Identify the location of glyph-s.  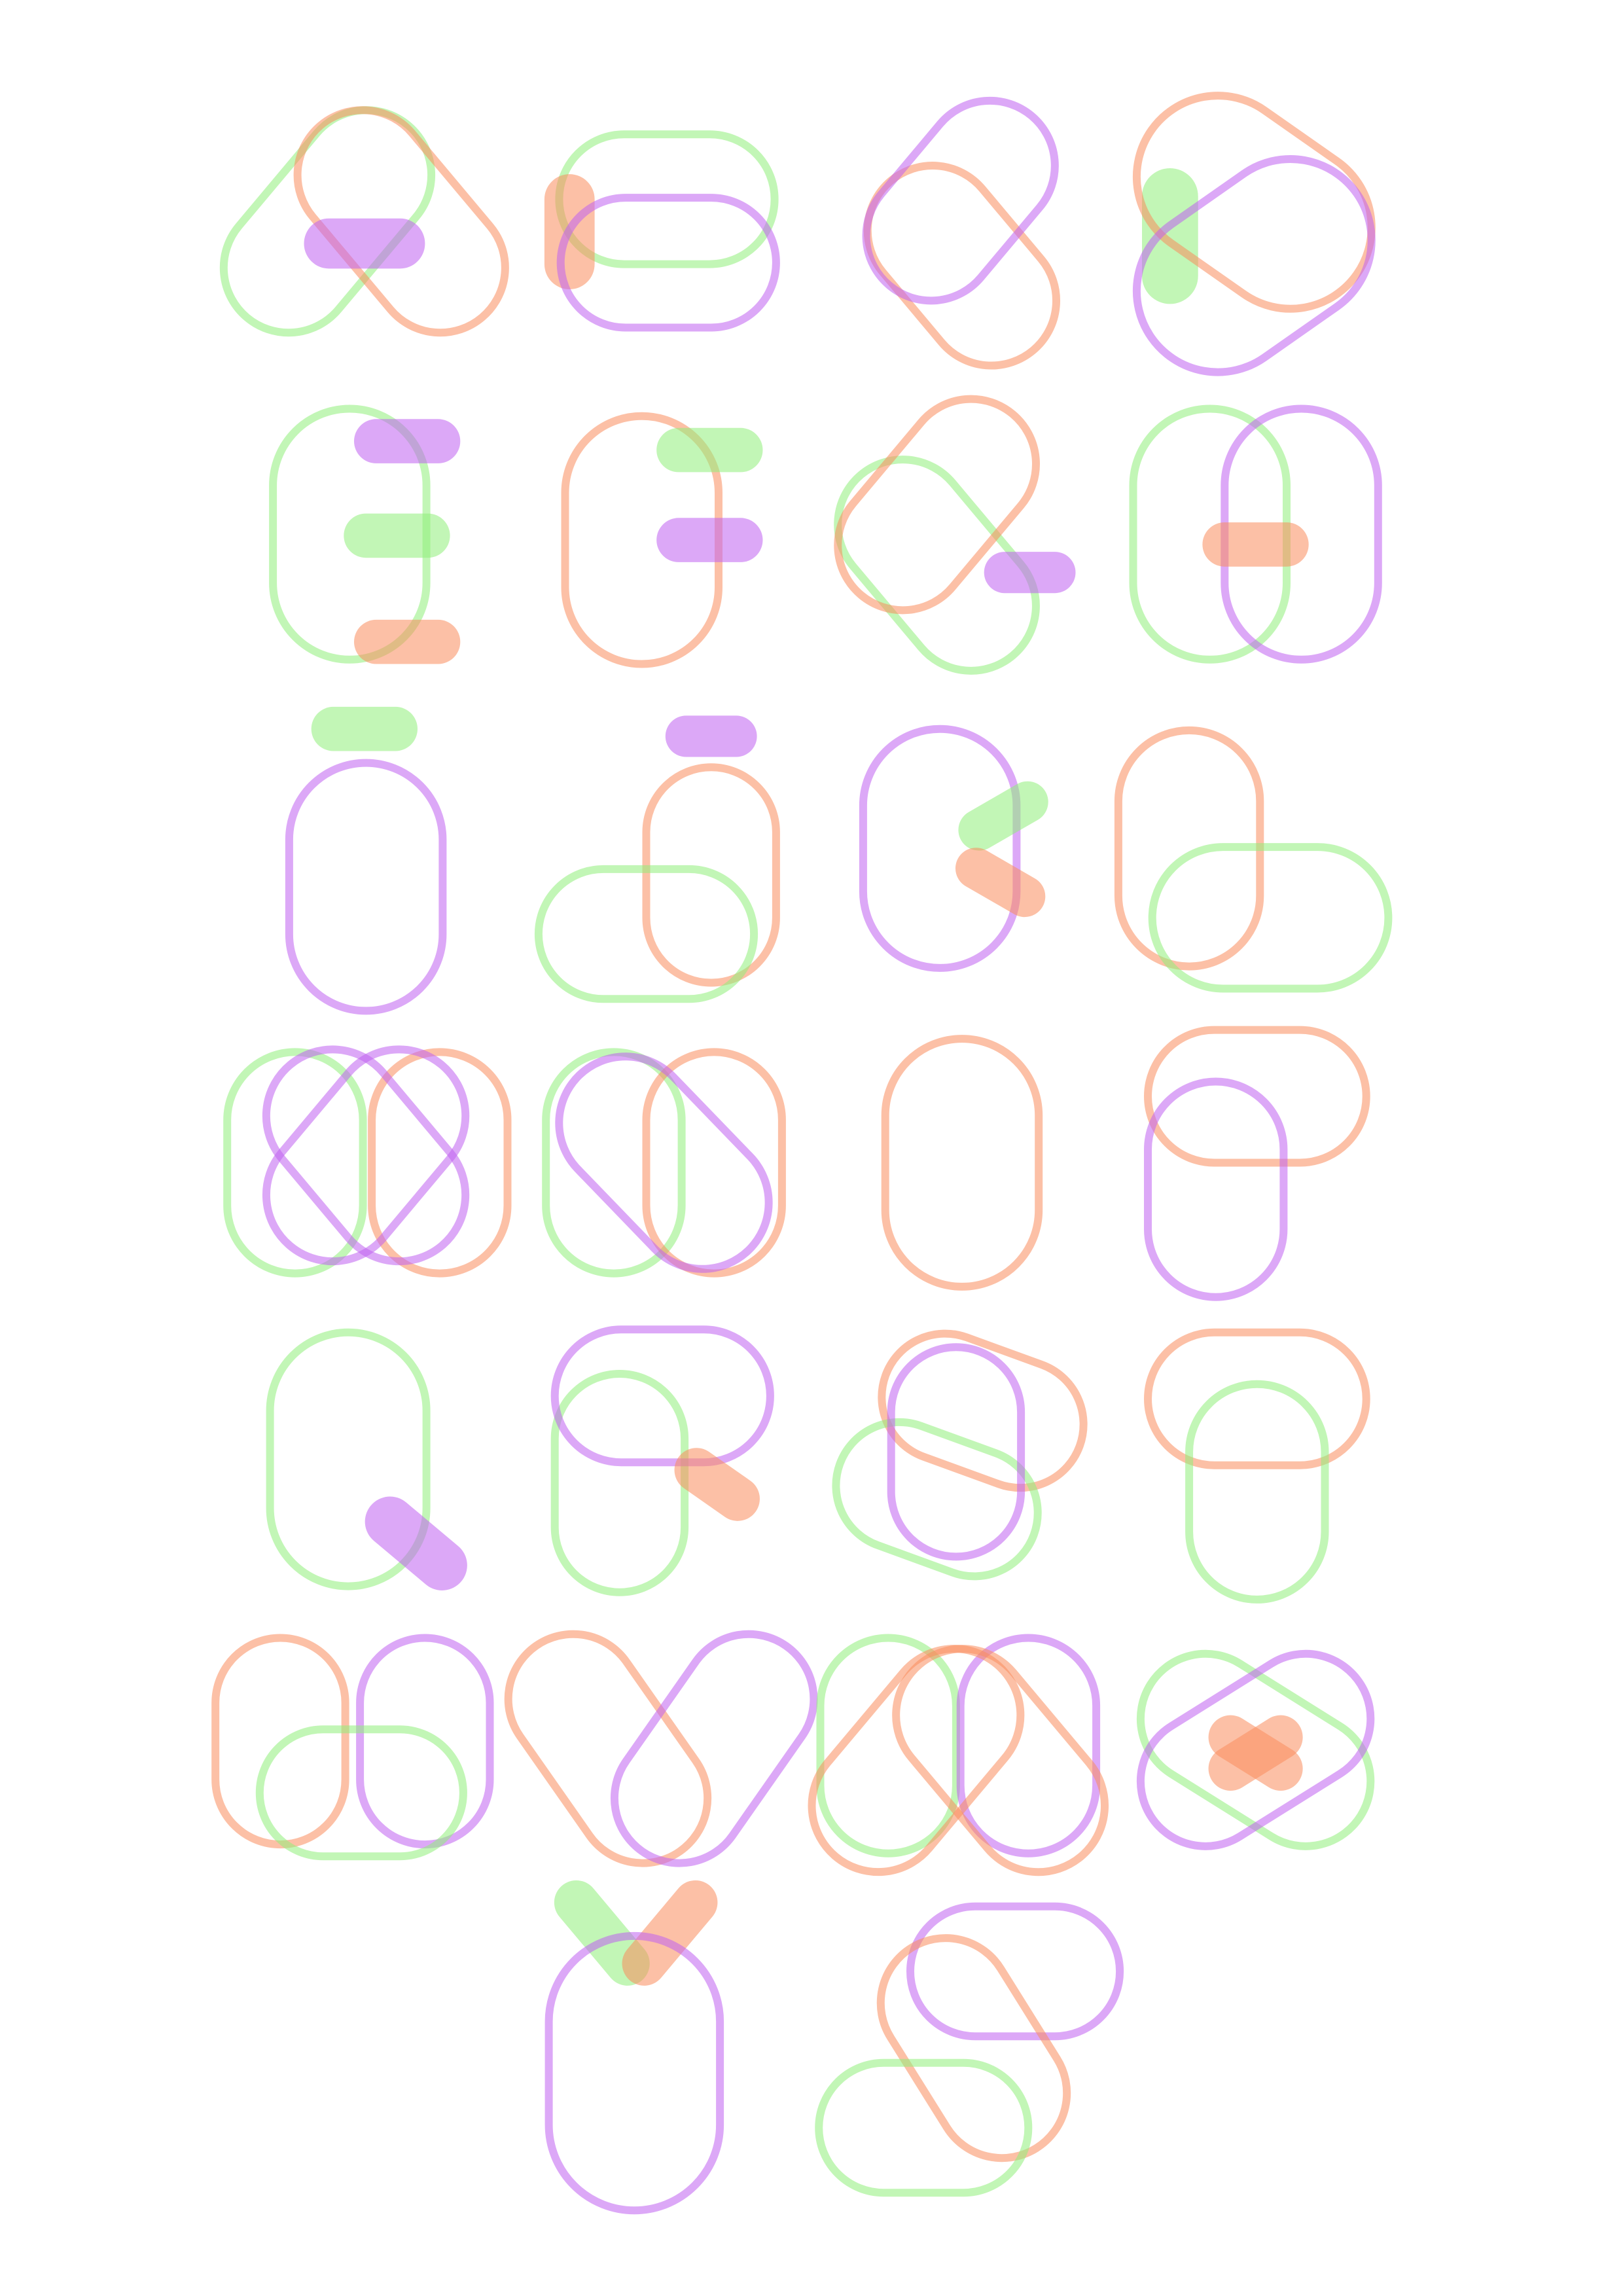
(960, 1455).